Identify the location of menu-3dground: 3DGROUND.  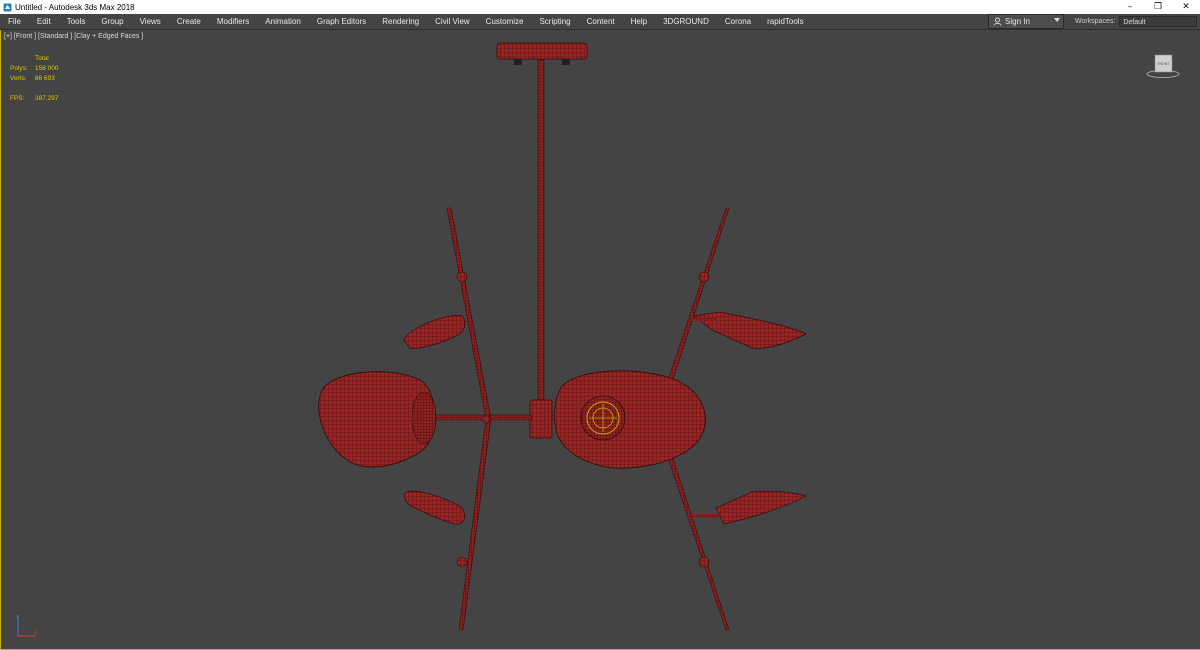
(686, 21).